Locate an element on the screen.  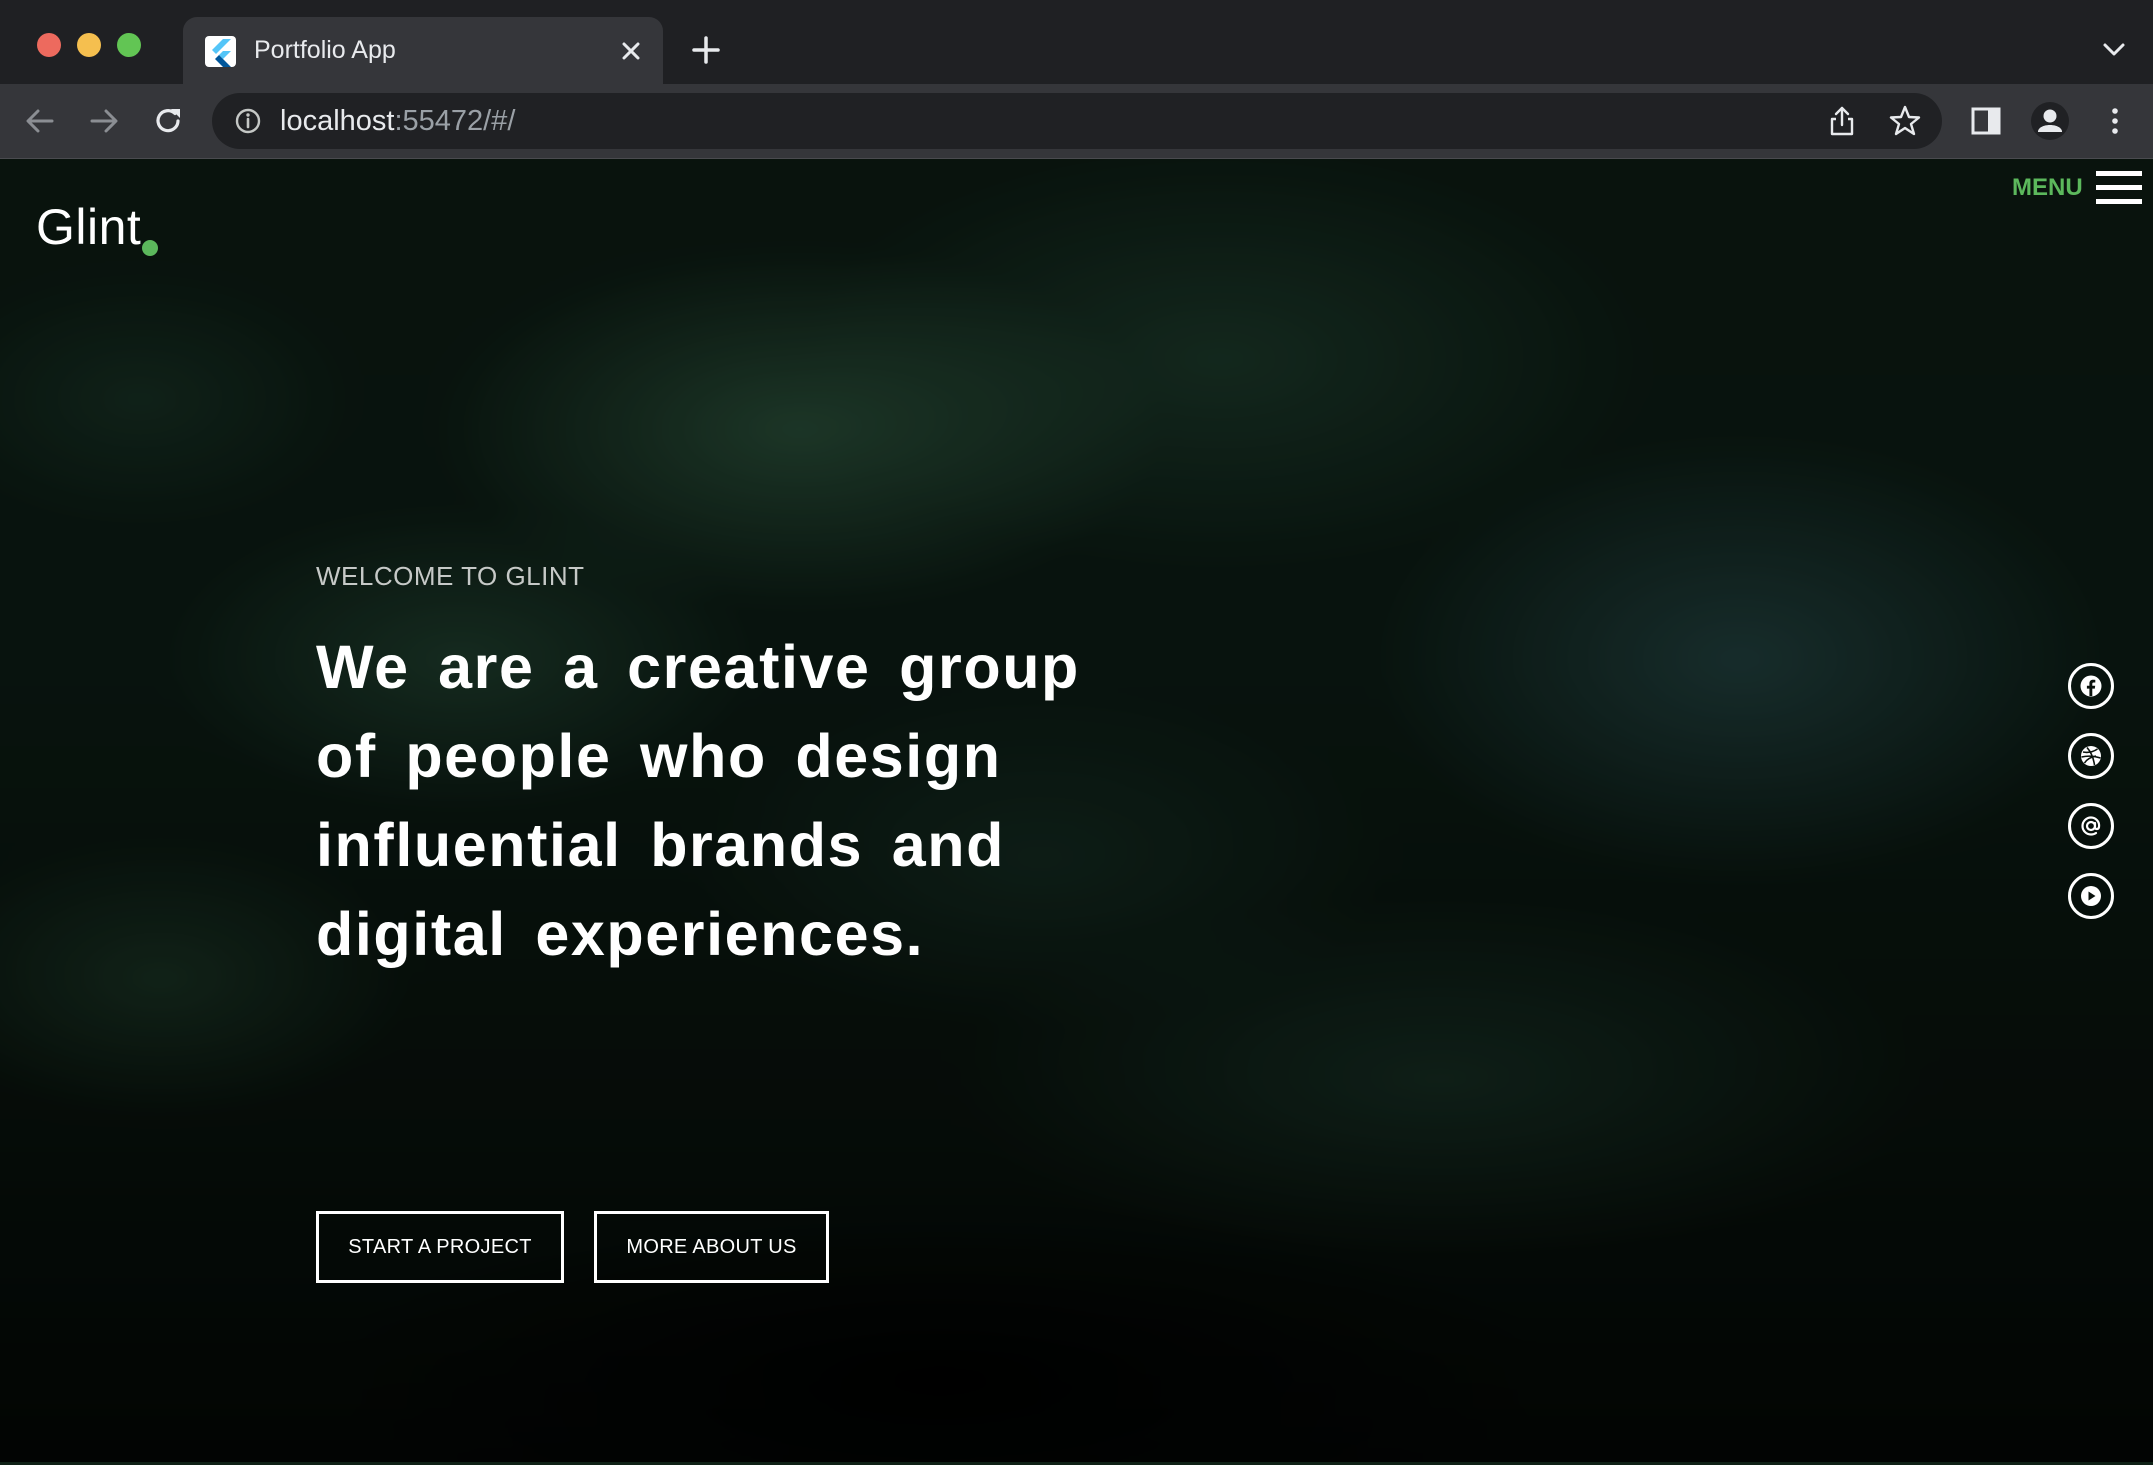
logo-dot is located at coordinates (150, 248).